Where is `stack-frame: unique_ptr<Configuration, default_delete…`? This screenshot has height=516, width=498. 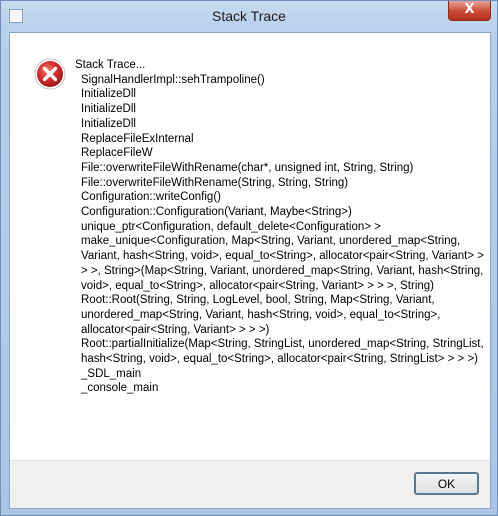
stack-frame: unique_ptr<Configuration, default_delete… is located at coordinates (282, 256).